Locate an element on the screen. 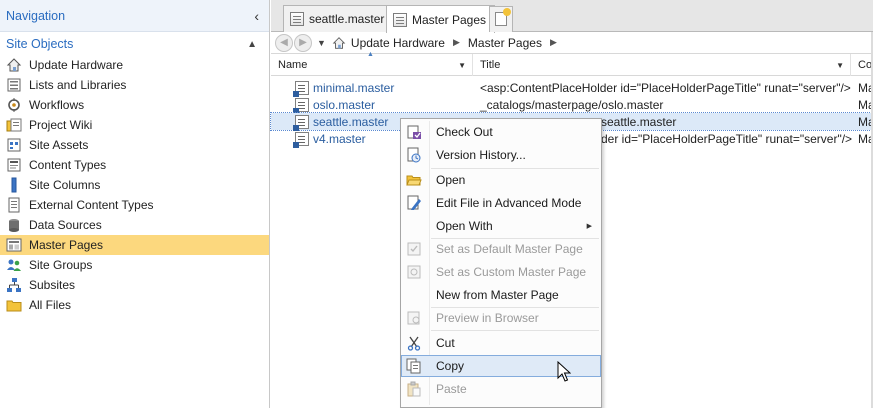 This screenshot has width=873, height=408. list-icon is located at coordinates (14, 85).